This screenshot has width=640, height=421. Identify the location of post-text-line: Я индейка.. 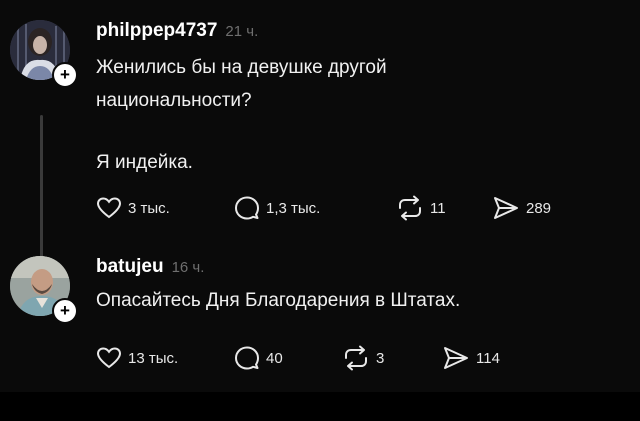
(144, 162).